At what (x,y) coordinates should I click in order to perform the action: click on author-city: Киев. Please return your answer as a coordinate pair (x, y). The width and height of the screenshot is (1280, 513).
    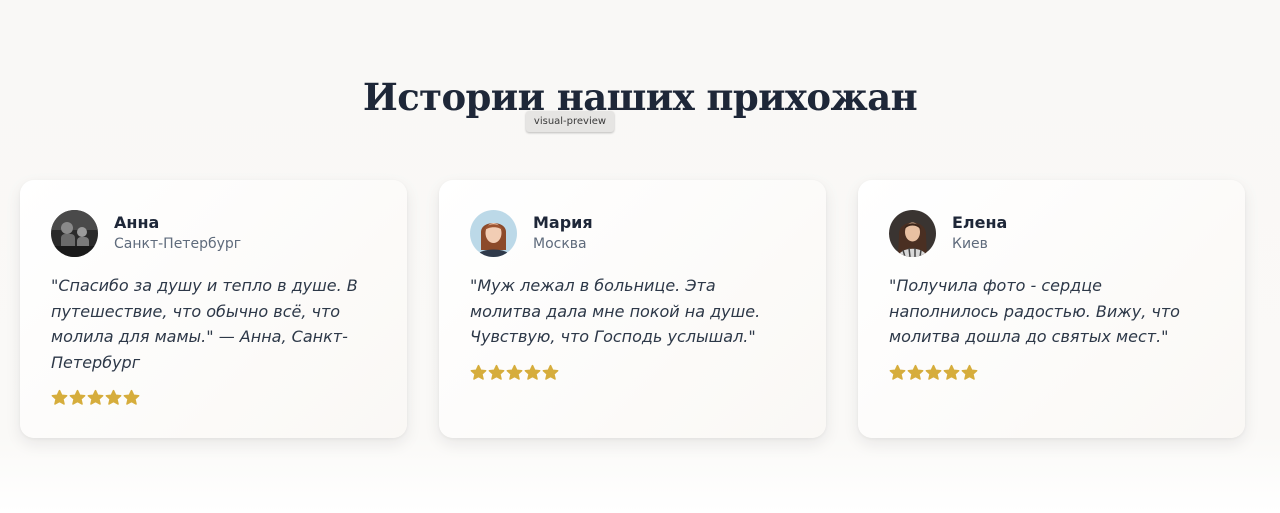
    Looking at the image, I should click on (970, 244).